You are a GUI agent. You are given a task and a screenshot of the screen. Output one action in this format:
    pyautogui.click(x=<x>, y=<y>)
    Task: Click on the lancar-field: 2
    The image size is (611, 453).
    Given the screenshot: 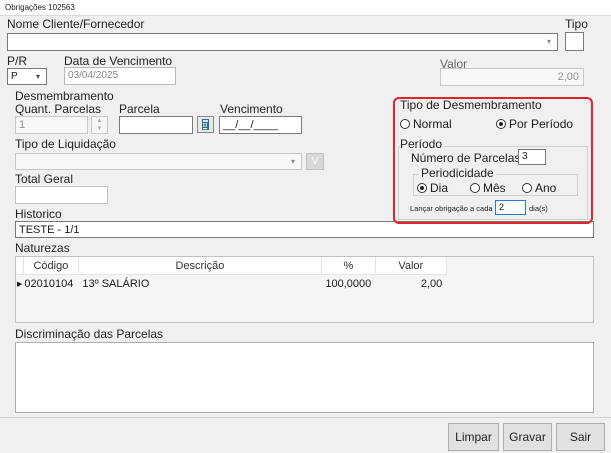 What is the action you would take?
    pyautogui.click(x=510, y=207)
    